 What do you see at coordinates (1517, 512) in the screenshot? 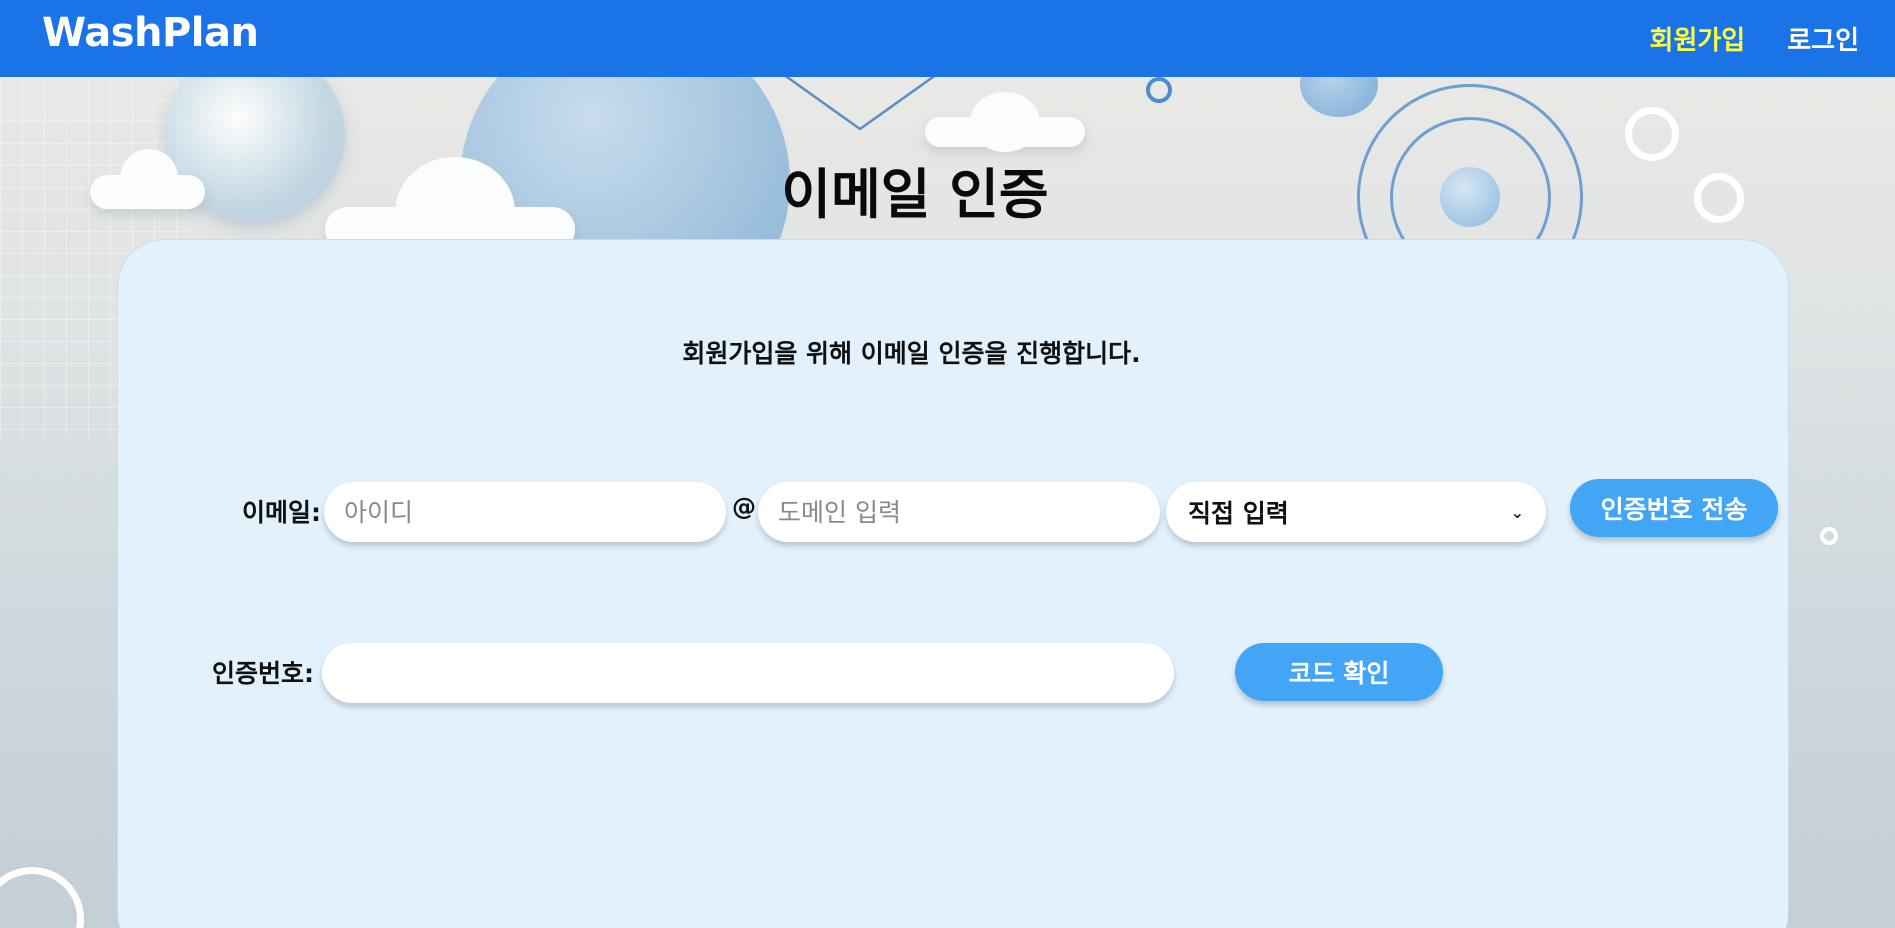
I see `chevron-down-icon: ⌄` at bounding box center [1517, 512].